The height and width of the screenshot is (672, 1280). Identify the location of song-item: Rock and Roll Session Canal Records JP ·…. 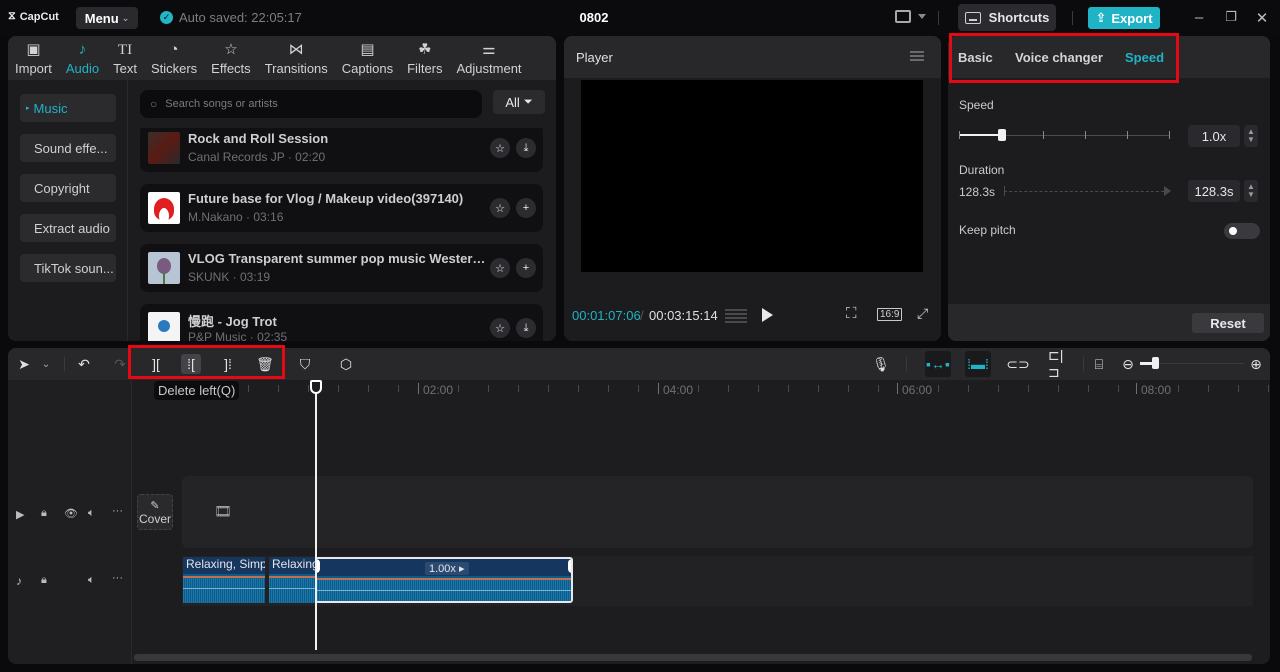
(341, 150).